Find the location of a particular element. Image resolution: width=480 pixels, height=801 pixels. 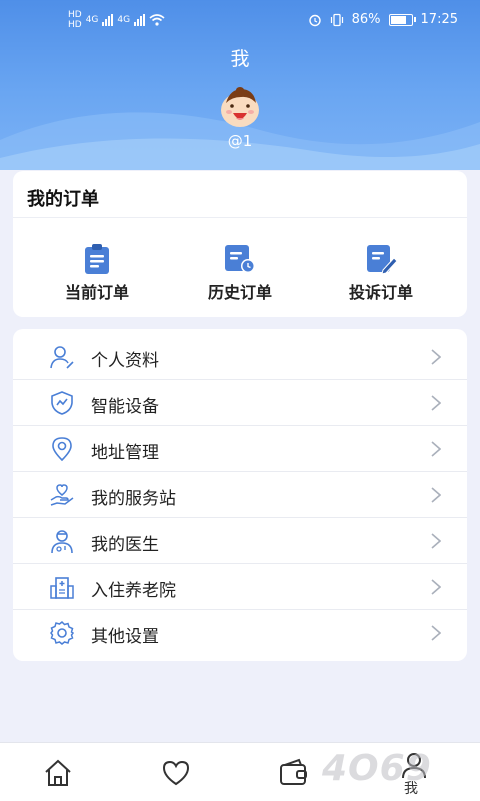

menu-item-other-settings: 其他设置 is located at coordinates (240, 633).